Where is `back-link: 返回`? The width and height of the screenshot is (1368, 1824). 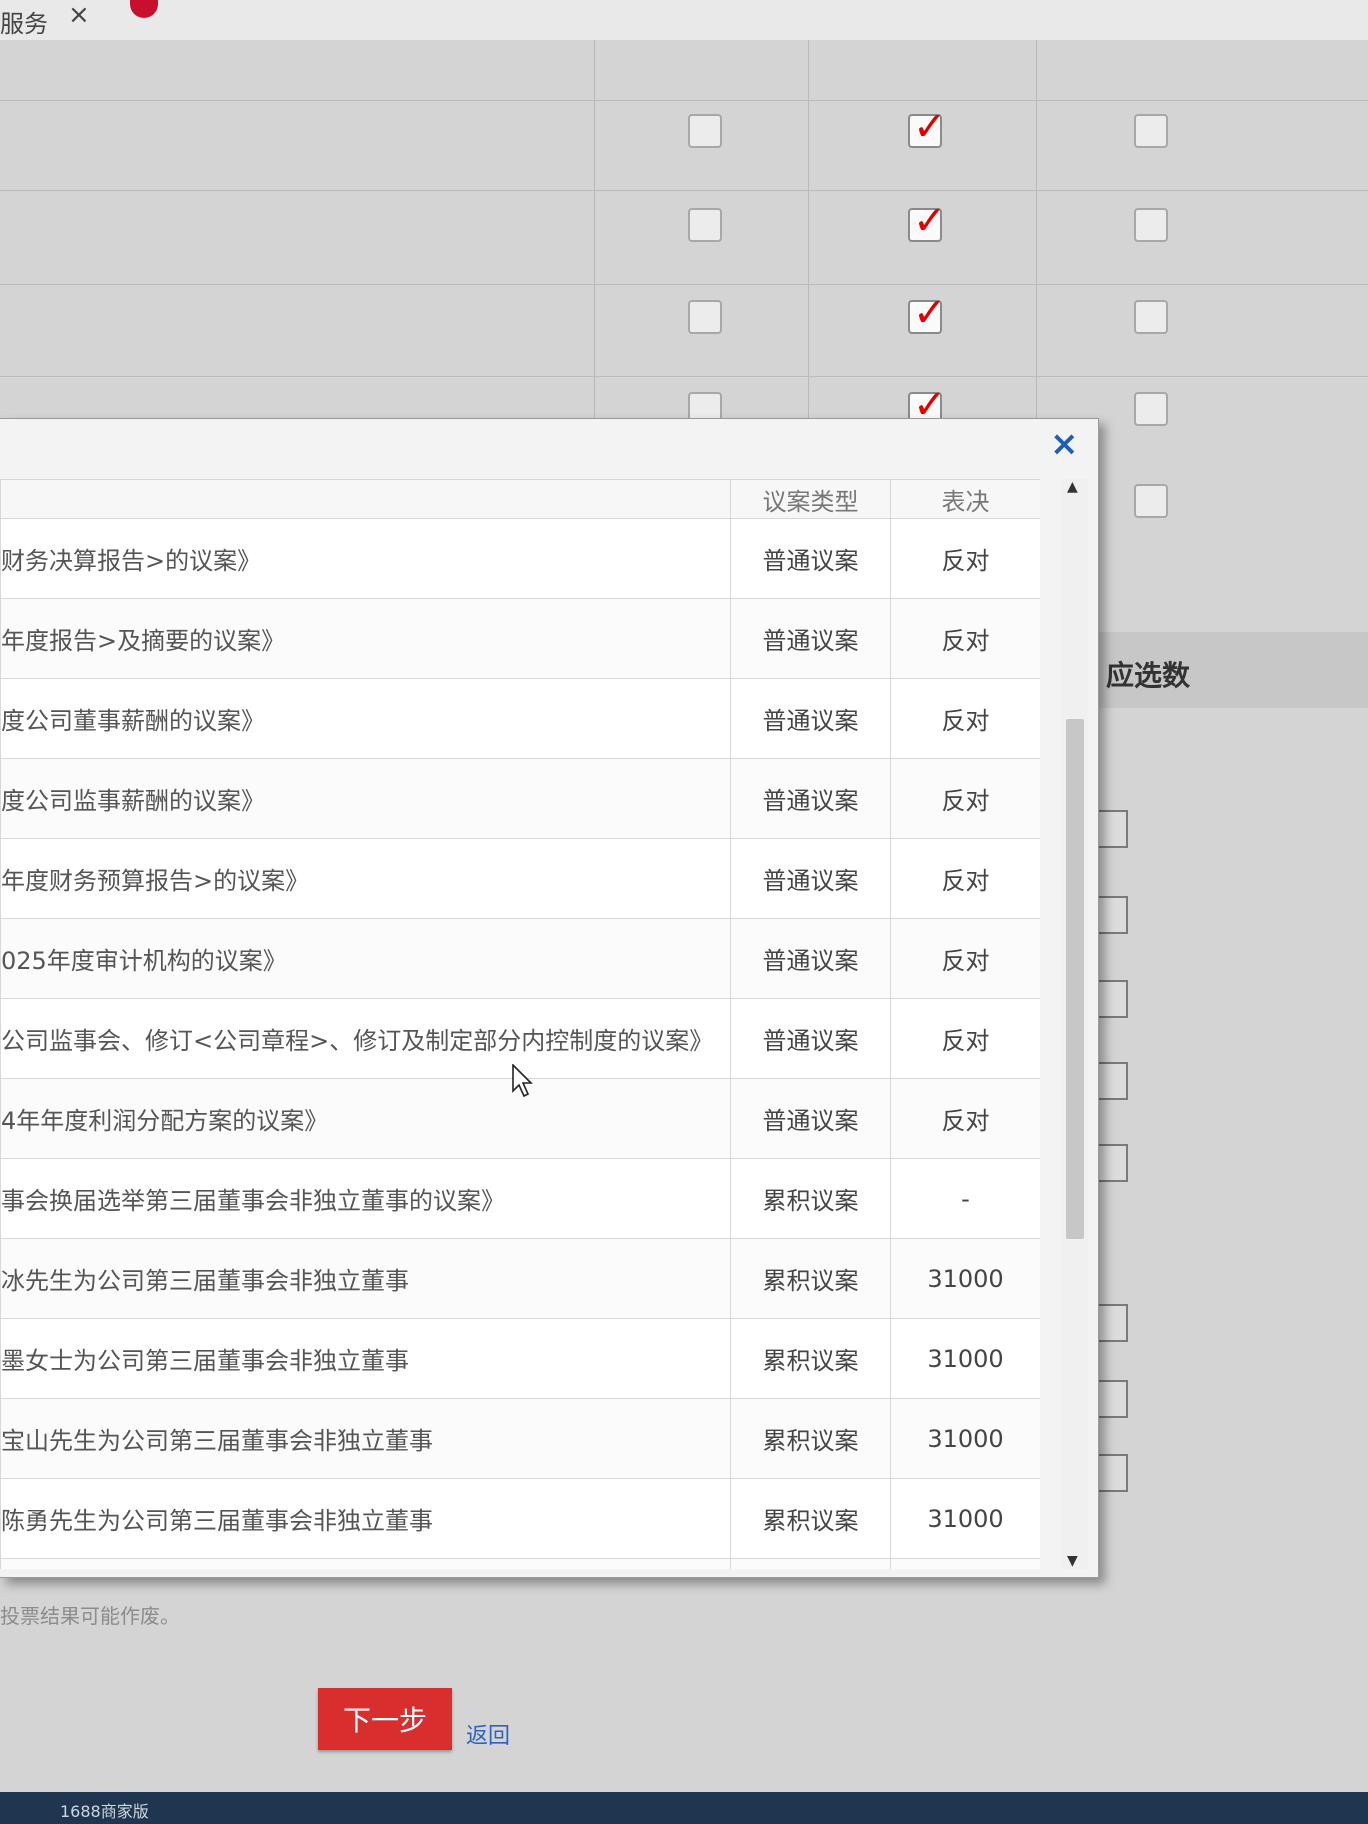 back-link: 返回 is located at coordinates (488, 1734).